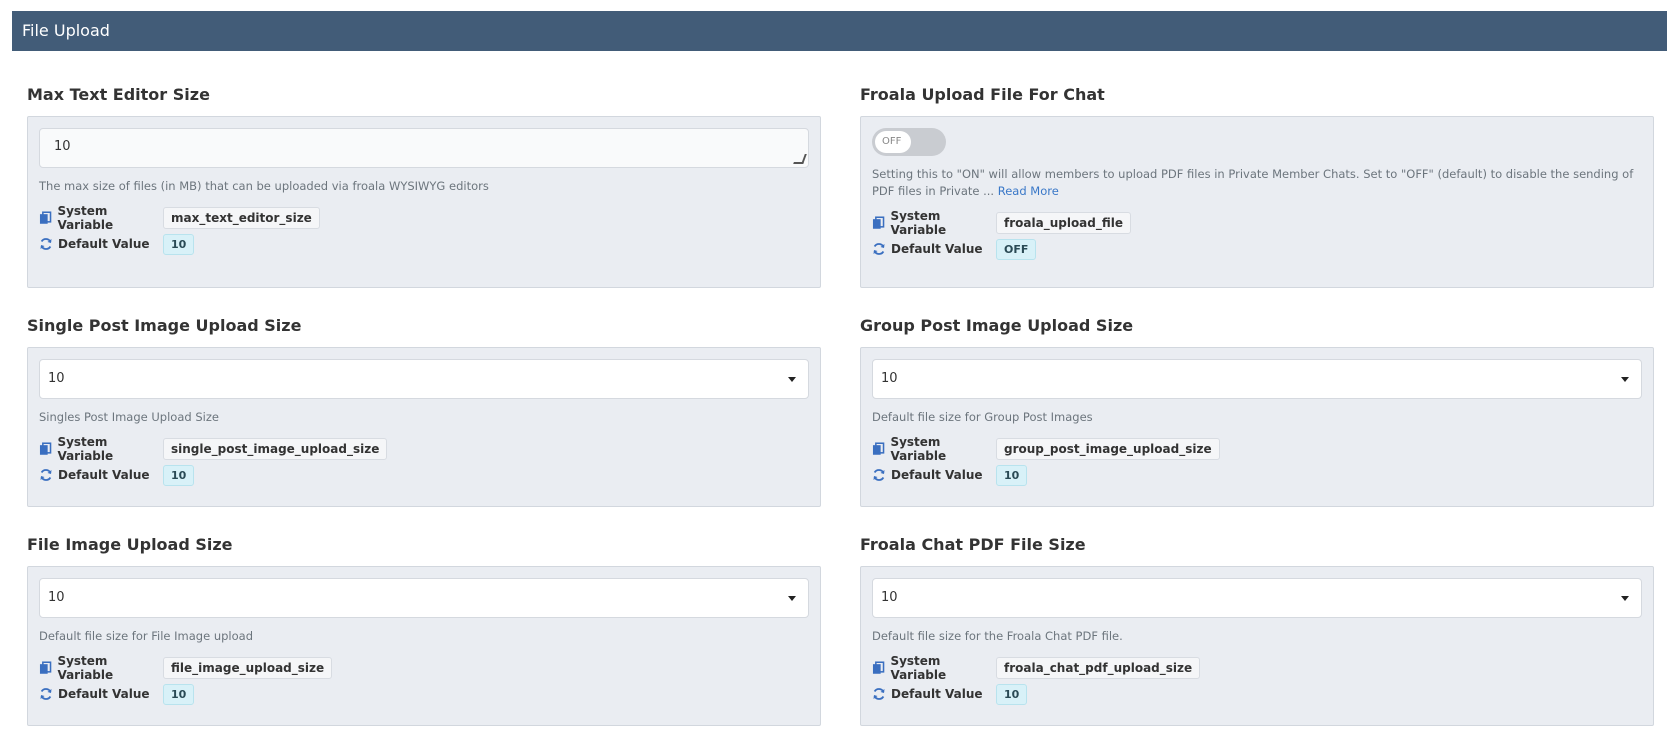 This screenshot has width=1677, height=749. Describe the element at coordinates (146, 636) in the screenshot. I see `setting-description: Default file size for File Image upload` at that location.